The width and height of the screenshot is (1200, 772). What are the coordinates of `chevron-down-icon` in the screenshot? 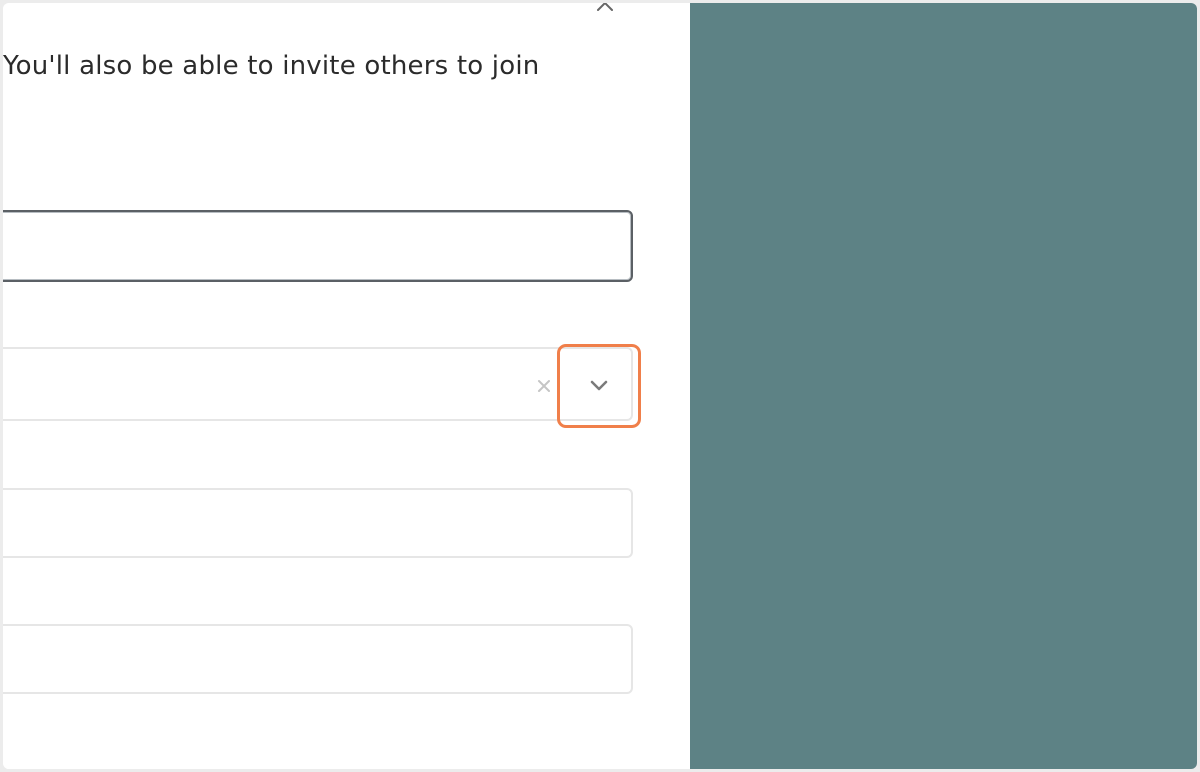 It's located at (599, 385).